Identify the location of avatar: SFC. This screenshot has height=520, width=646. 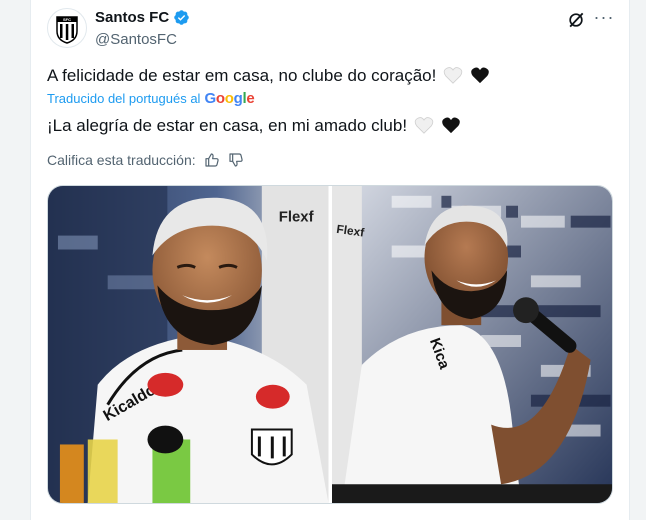
(67, 28).